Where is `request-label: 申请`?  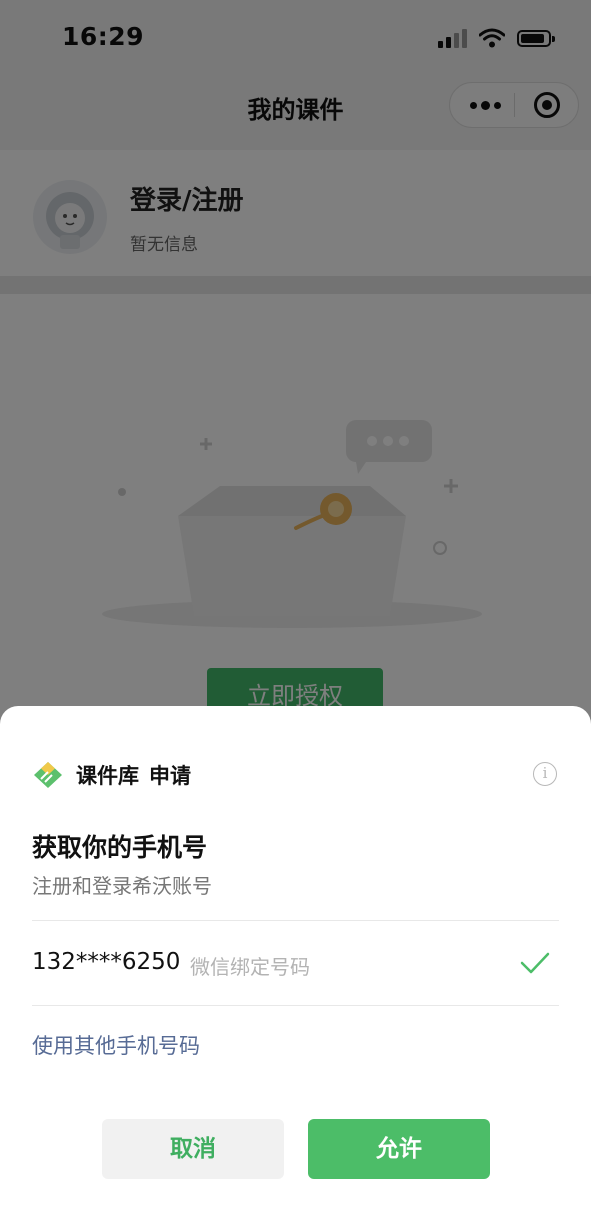
request-label: 申请 is located at coordinates (170, 776).